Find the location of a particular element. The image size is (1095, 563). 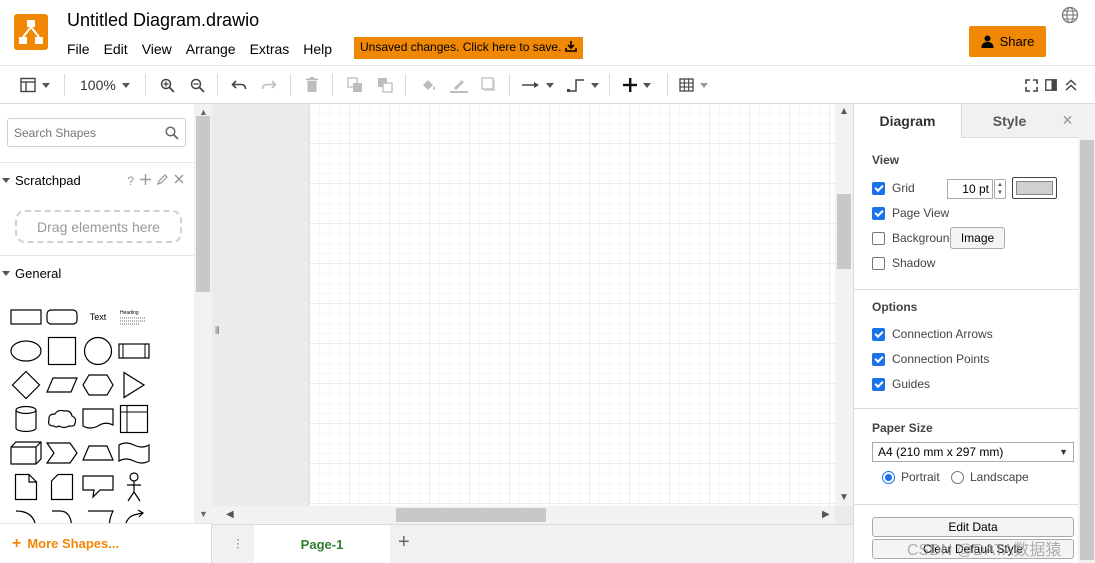

panel-scrollbar is located at coordinates (1086, 333).